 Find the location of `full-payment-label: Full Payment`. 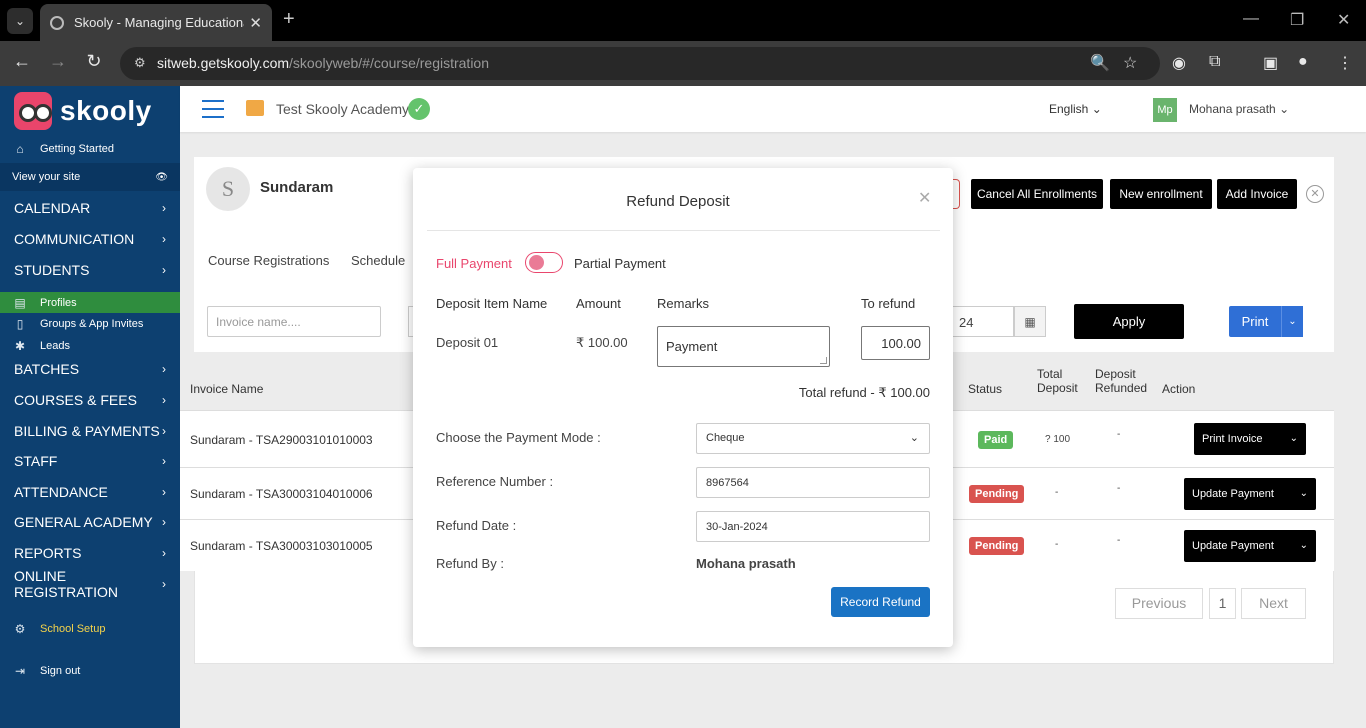

full-payment-label: Full Payment is located at coordinates (474, 263).